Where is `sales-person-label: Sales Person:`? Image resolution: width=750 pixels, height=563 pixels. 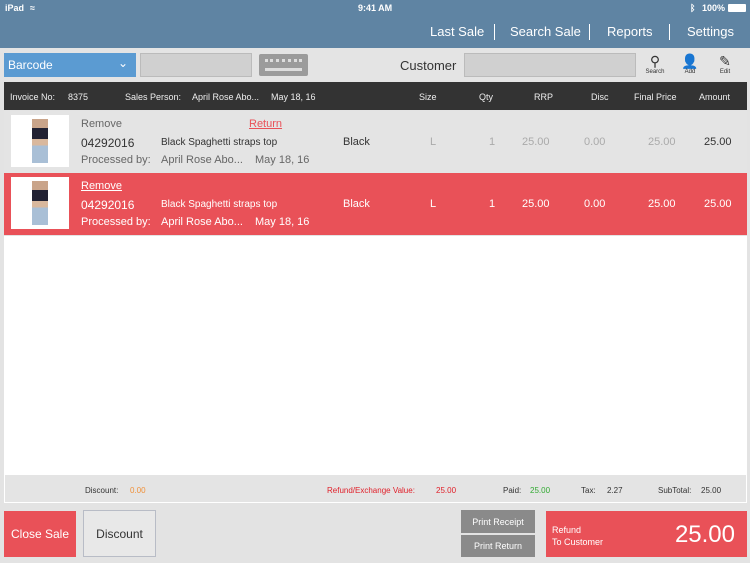
sales-person-label: Sales Person: is located at coordinates (153, 97).